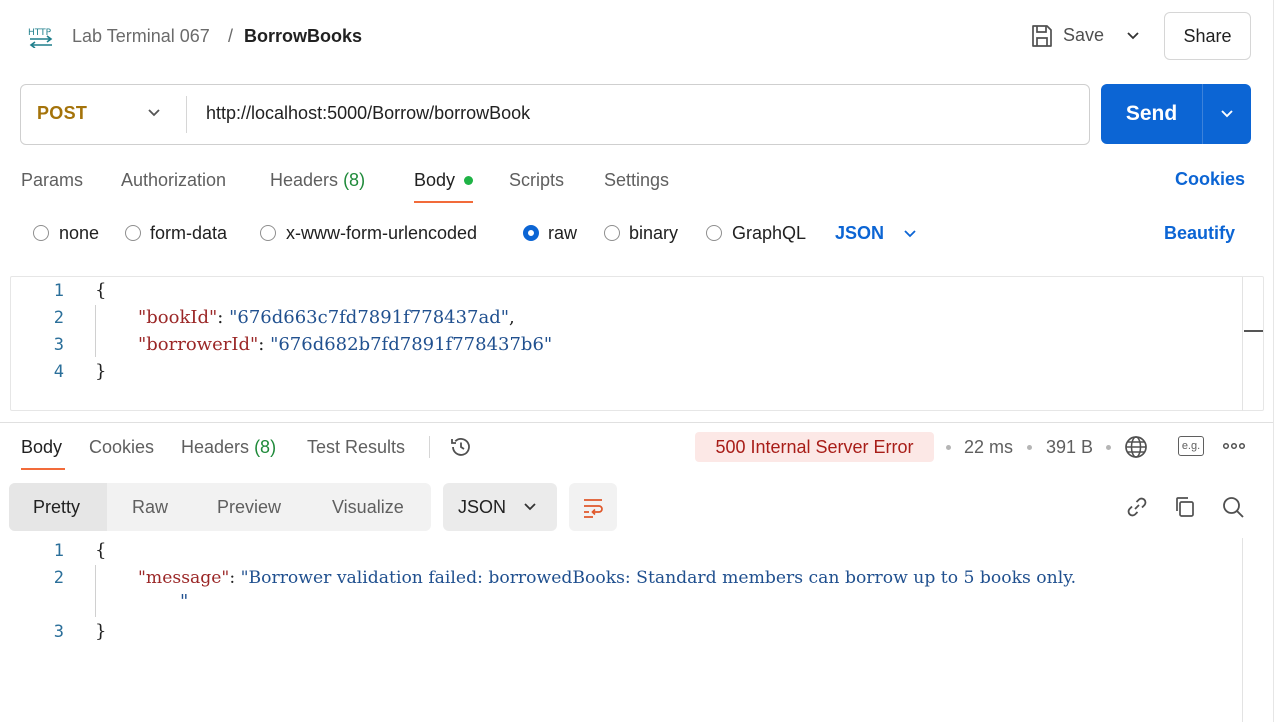 This screenshot has width=1281, height=722. I want to click on tab-settings: Settings, so click(636, 180).